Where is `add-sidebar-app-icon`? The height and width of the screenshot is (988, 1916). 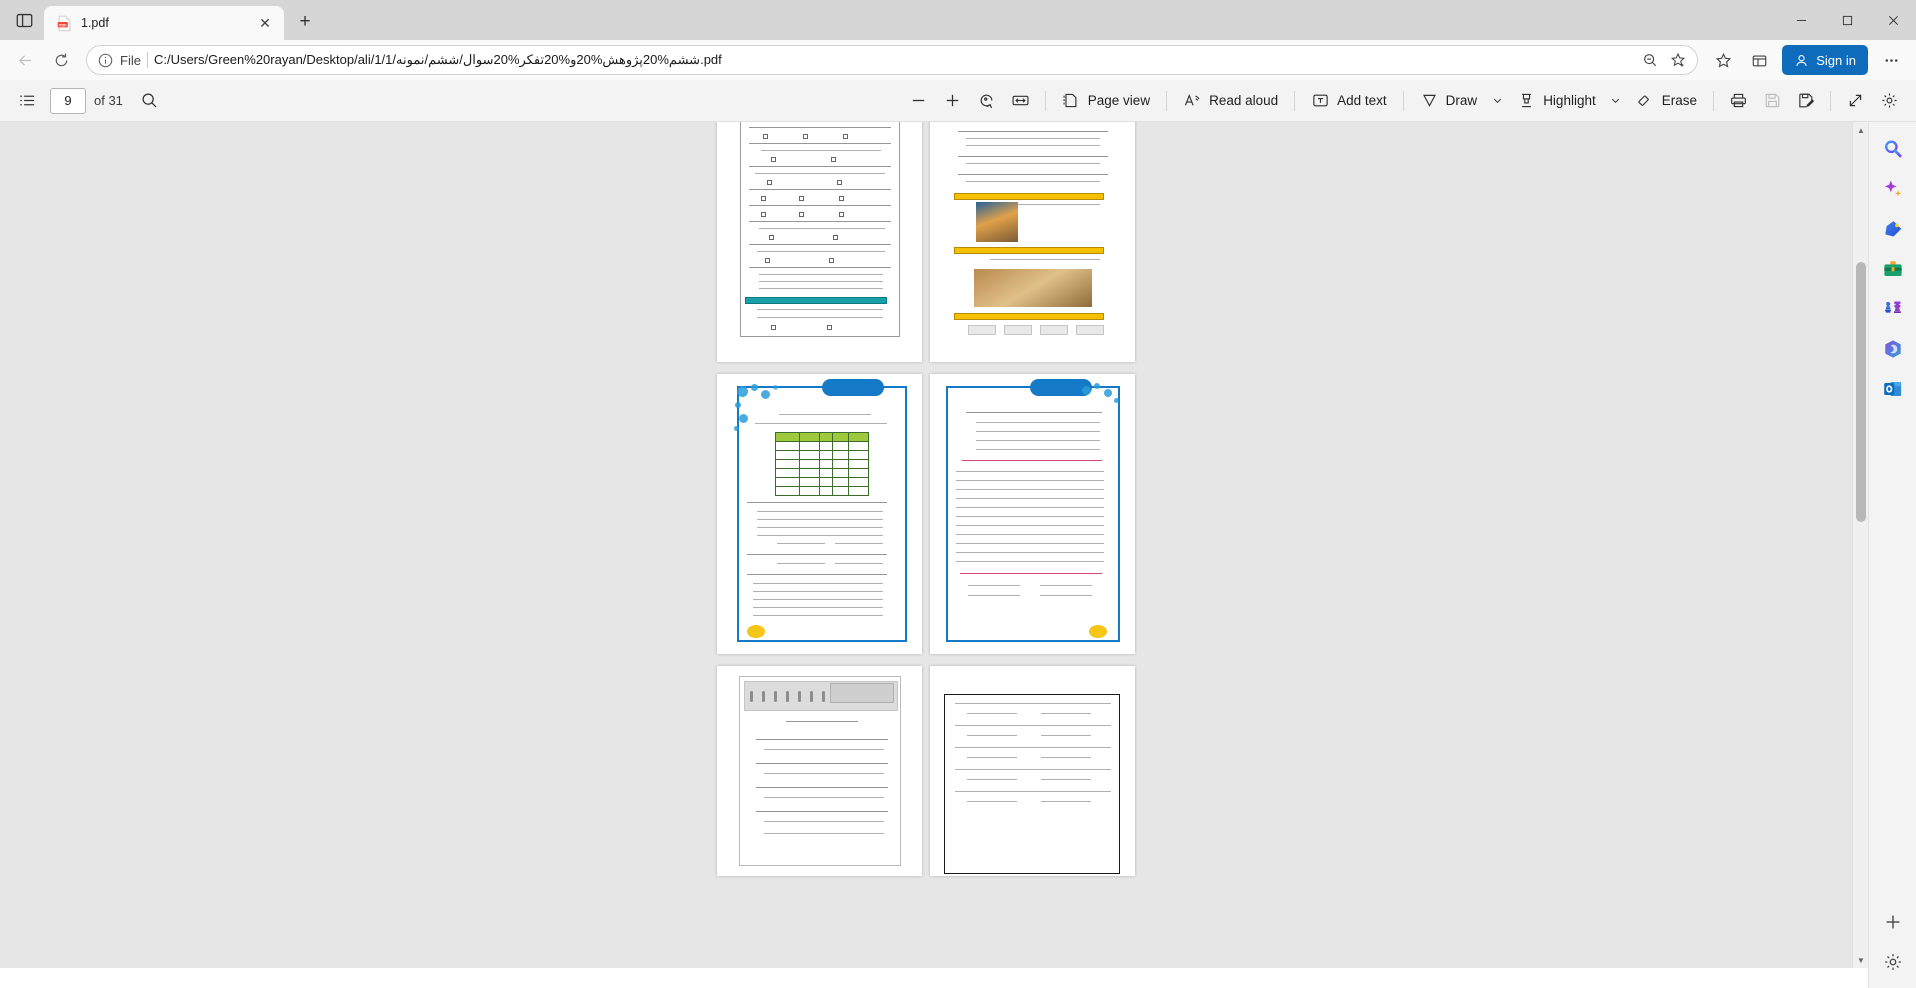
add-sidebar-app-icon is located at coordinates (1893, 922).